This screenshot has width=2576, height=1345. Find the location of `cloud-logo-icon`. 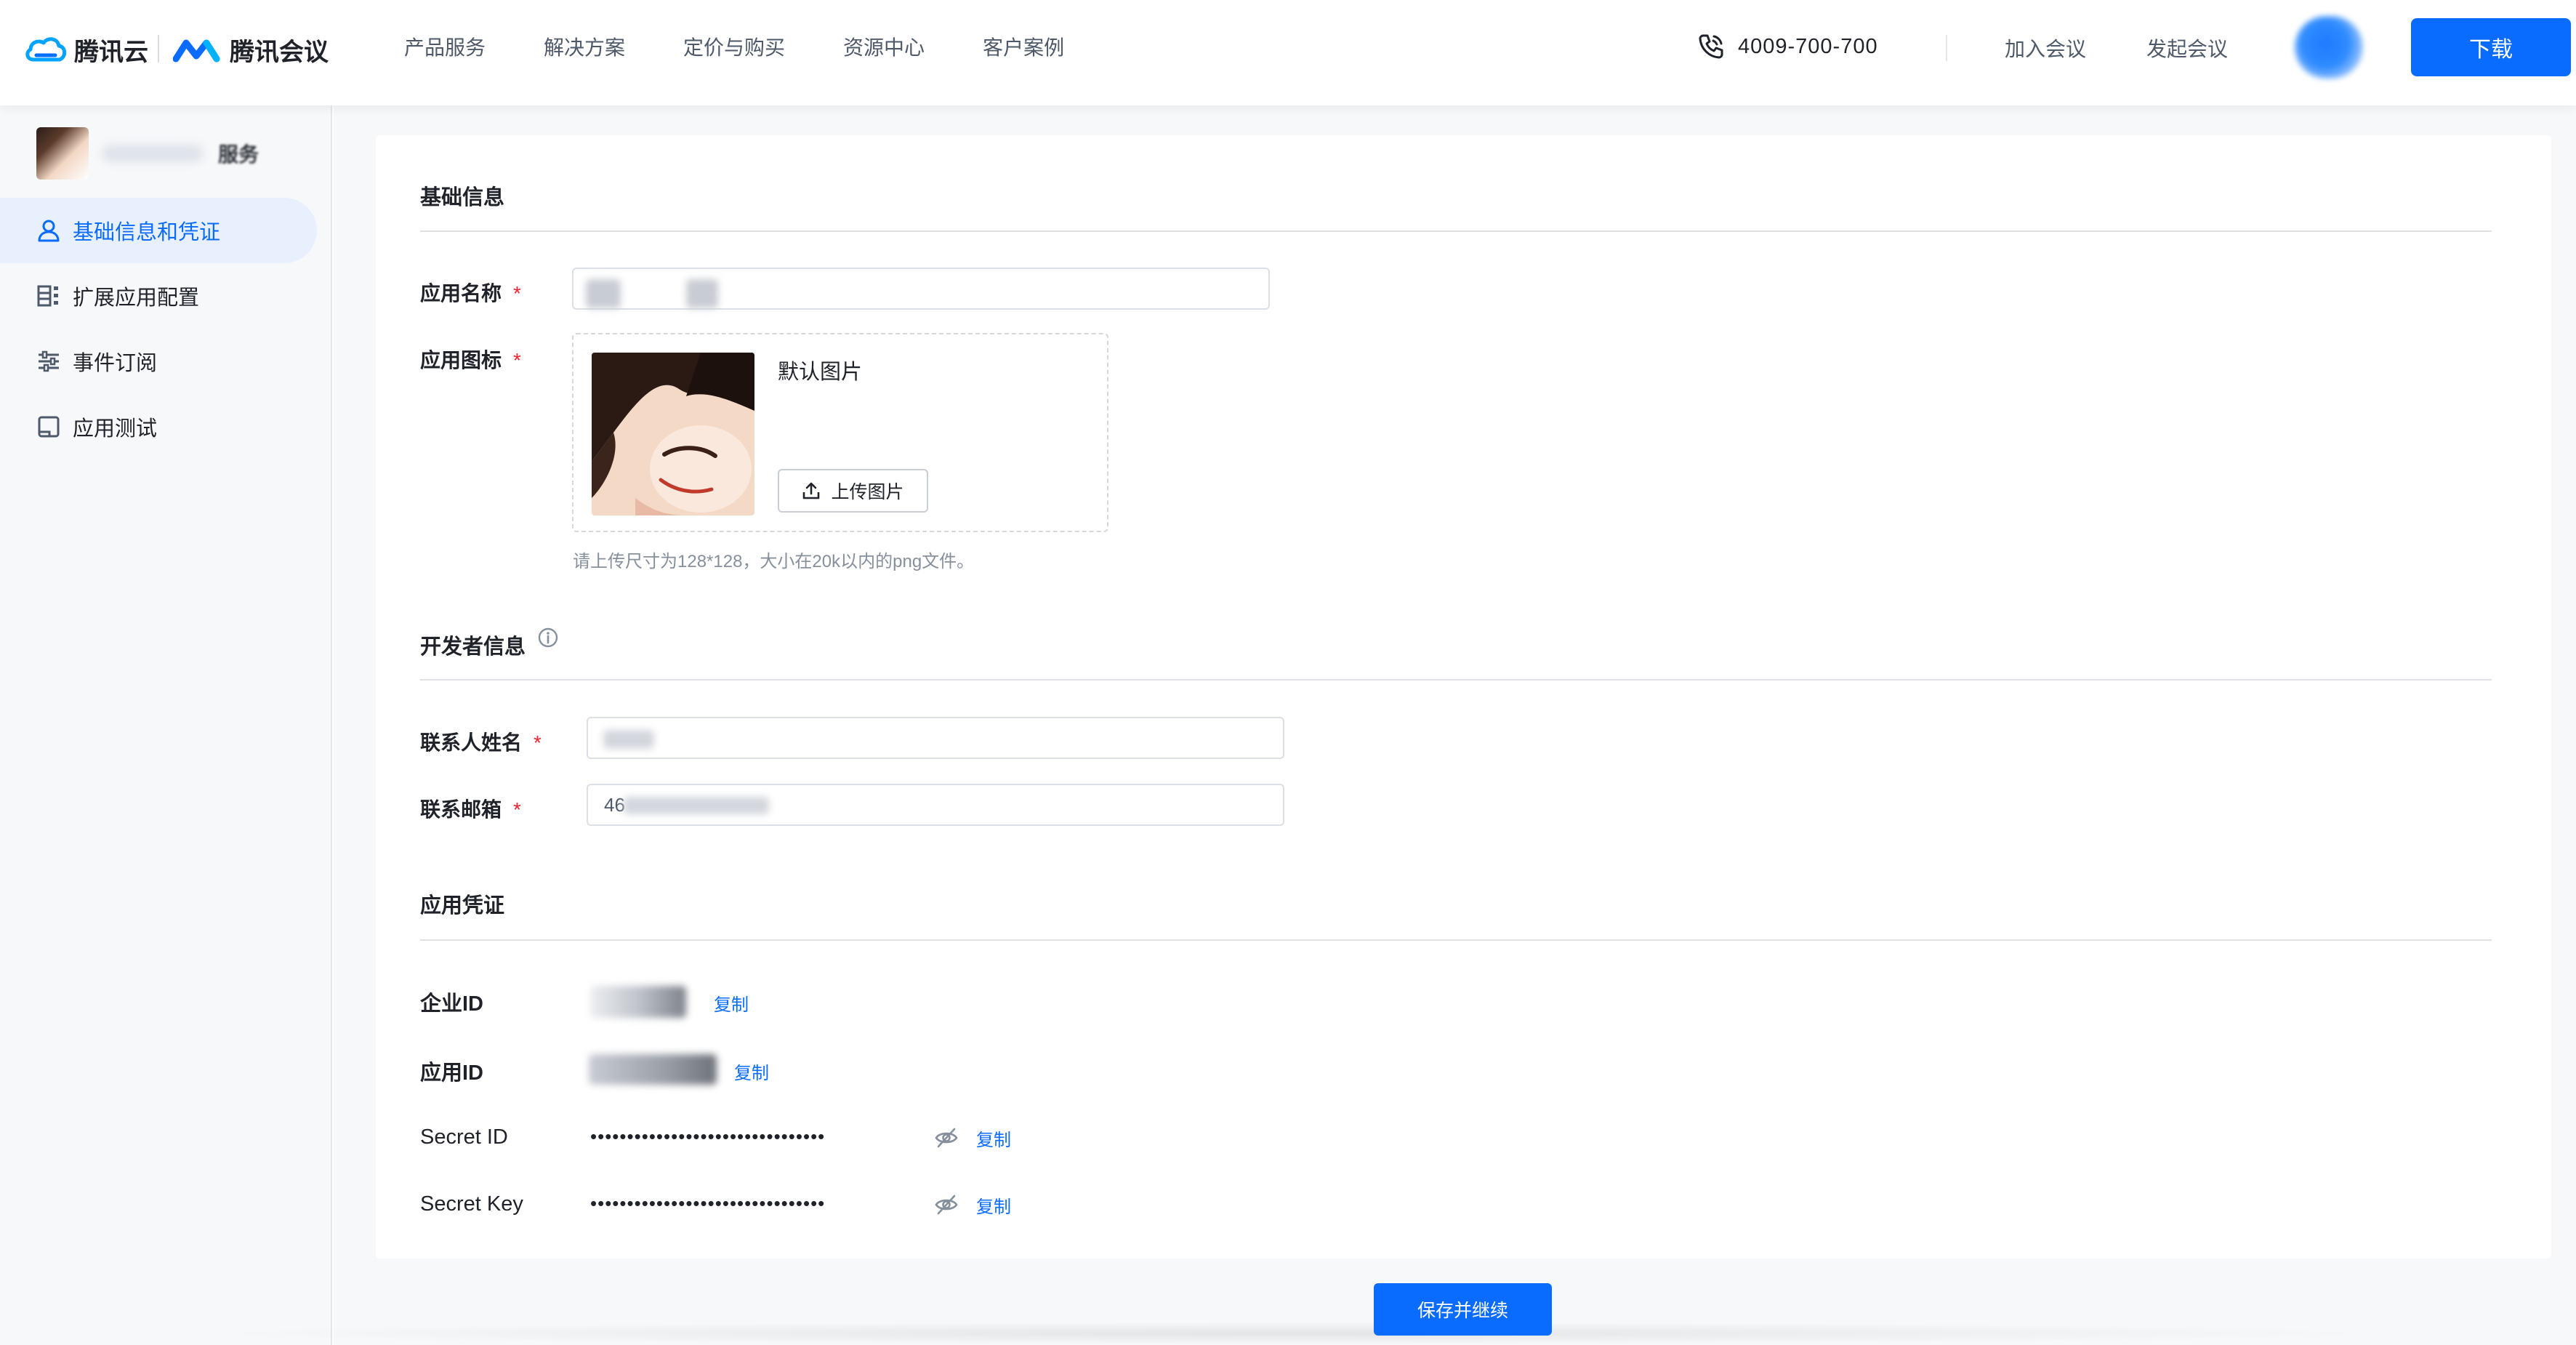

cloud-logo-icon is located at coordinates (46, 49).